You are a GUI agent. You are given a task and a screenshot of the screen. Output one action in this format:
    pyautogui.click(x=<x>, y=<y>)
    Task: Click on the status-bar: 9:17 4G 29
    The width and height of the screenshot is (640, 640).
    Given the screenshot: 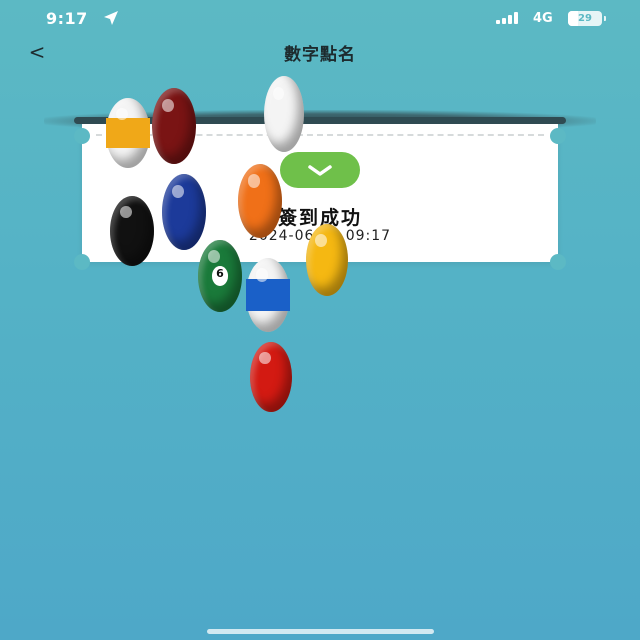 What is the action you would take?
    pyautogui.click(x=320, y=18)
    